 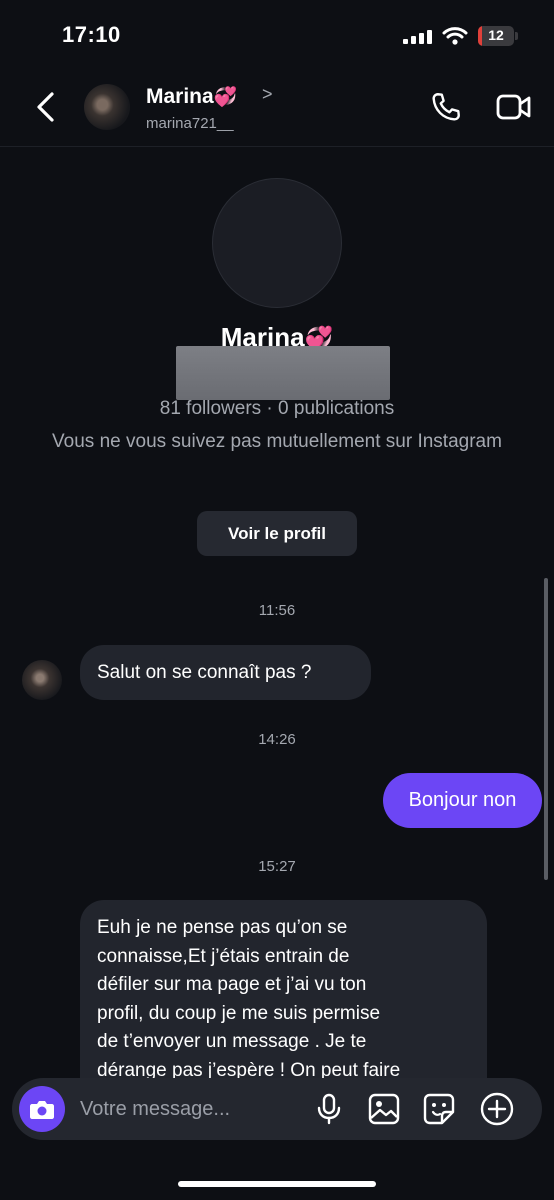 I want to click on video-icon, so click(x=514, y=107).